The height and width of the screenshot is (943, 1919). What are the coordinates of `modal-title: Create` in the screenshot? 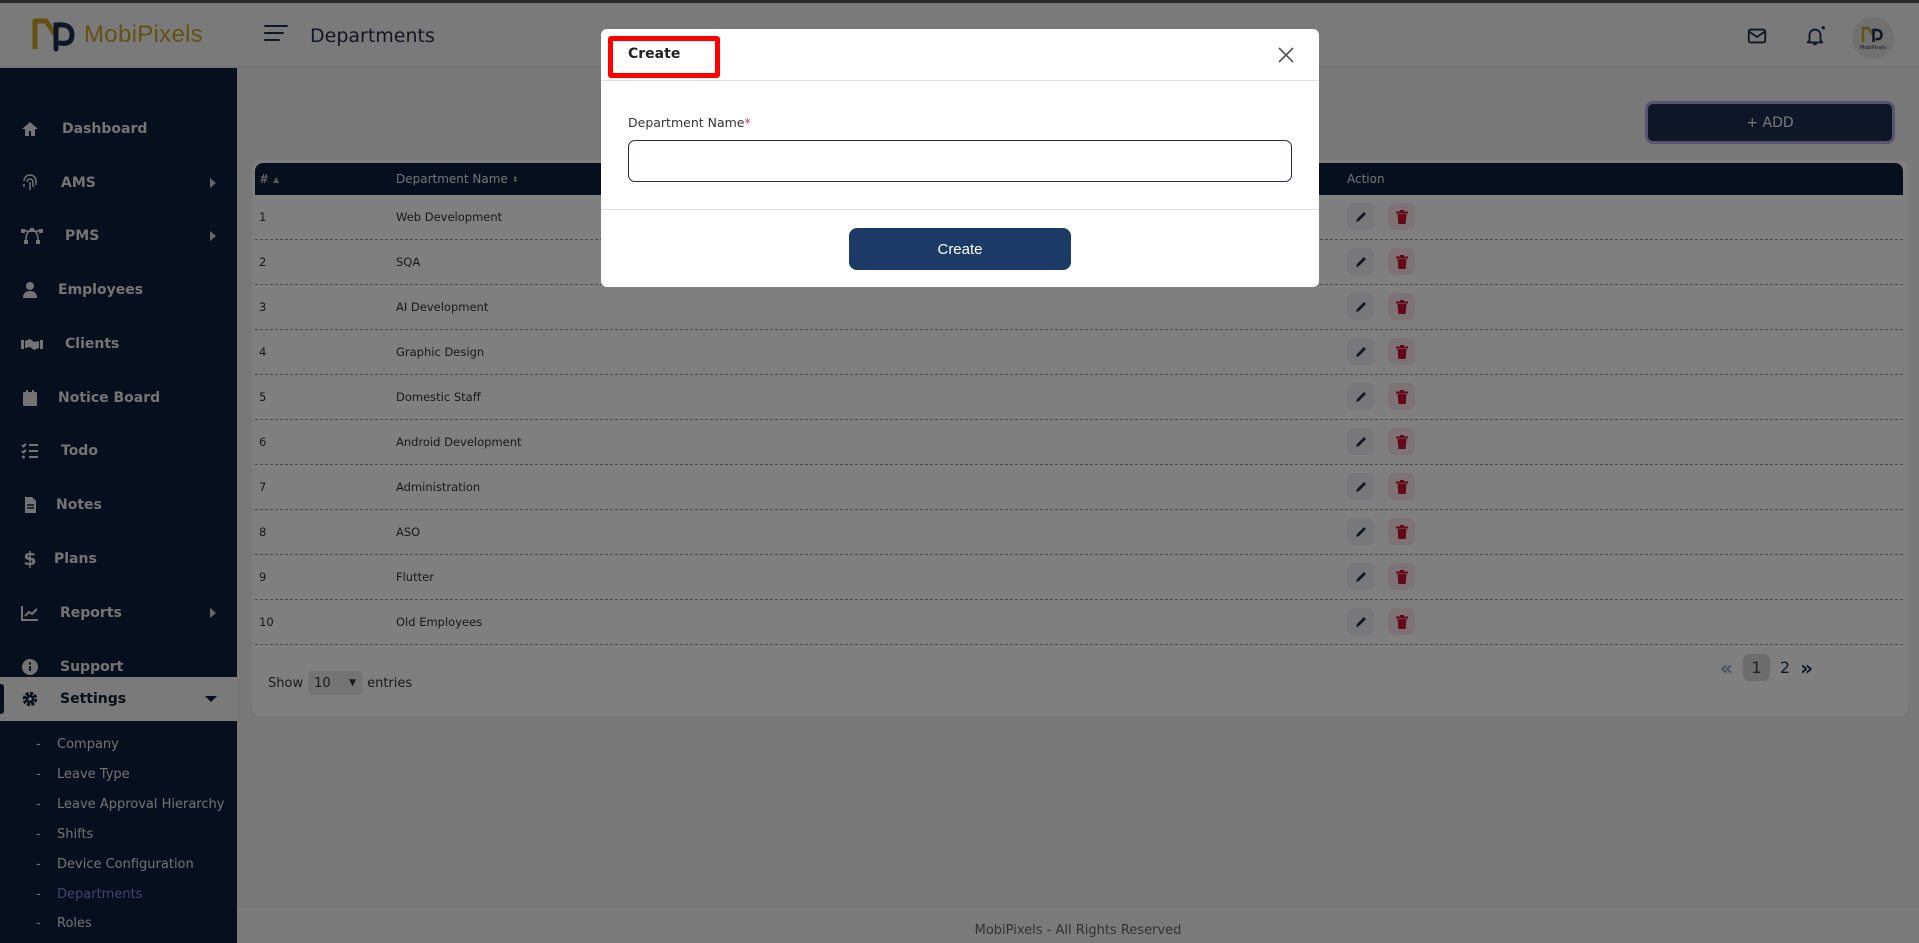 It's located at (654, 54).